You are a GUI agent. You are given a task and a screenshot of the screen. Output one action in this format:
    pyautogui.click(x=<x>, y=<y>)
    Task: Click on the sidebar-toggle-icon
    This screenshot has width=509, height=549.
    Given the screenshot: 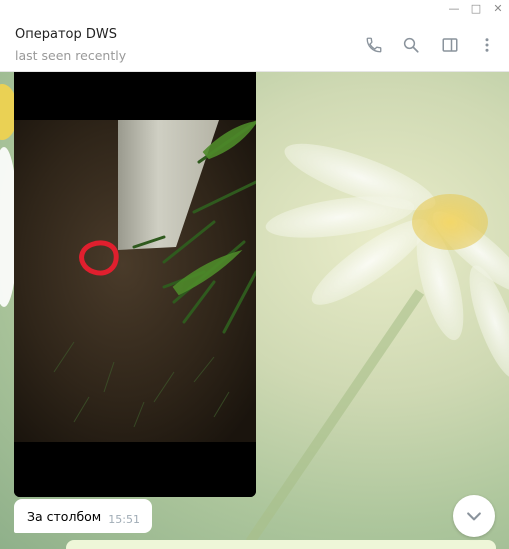 What is the action you would take?
    pyautogui.click(x=450, y=45)
    